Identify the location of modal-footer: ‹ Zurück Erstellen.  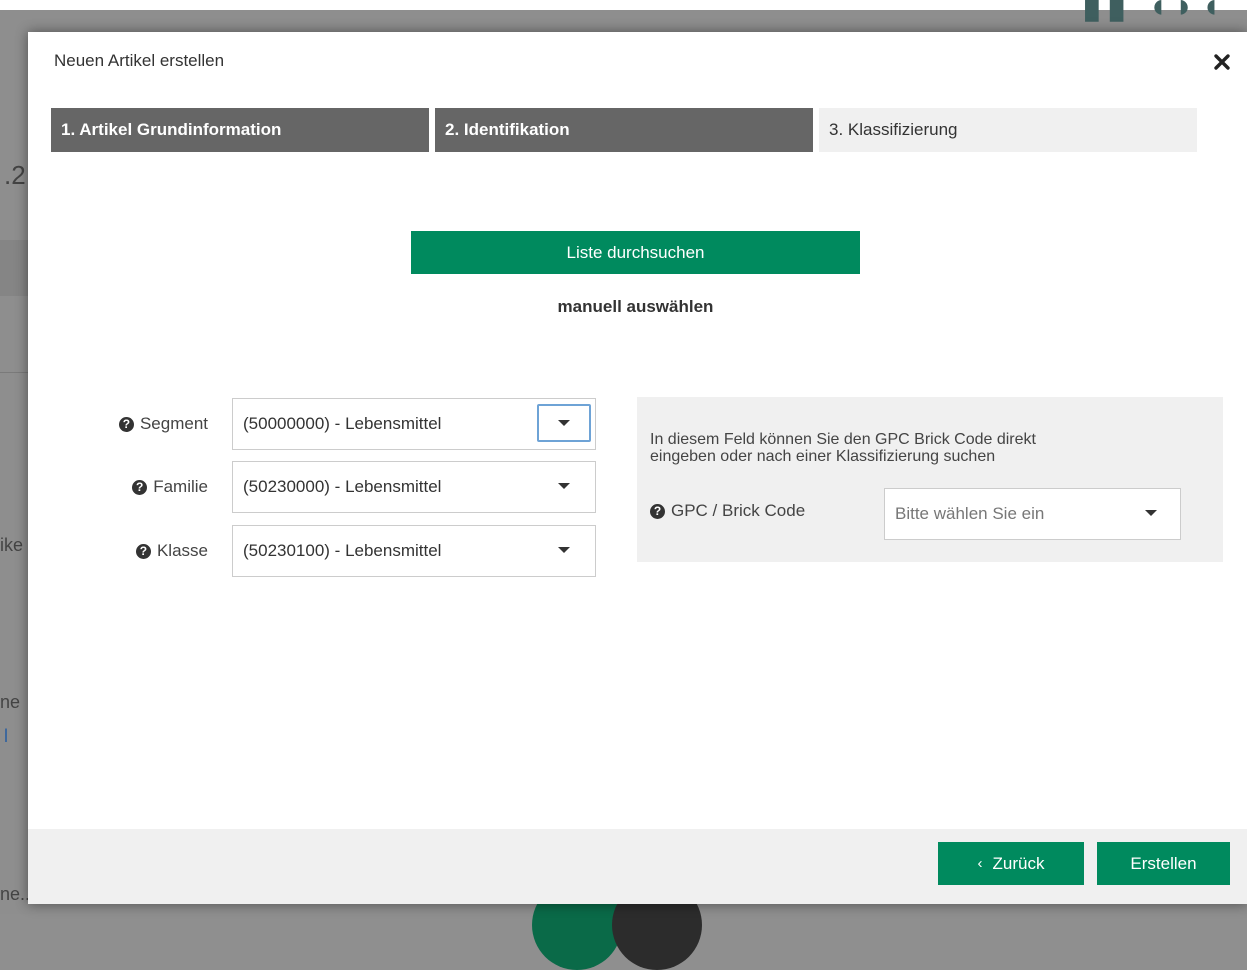
(637, 866).